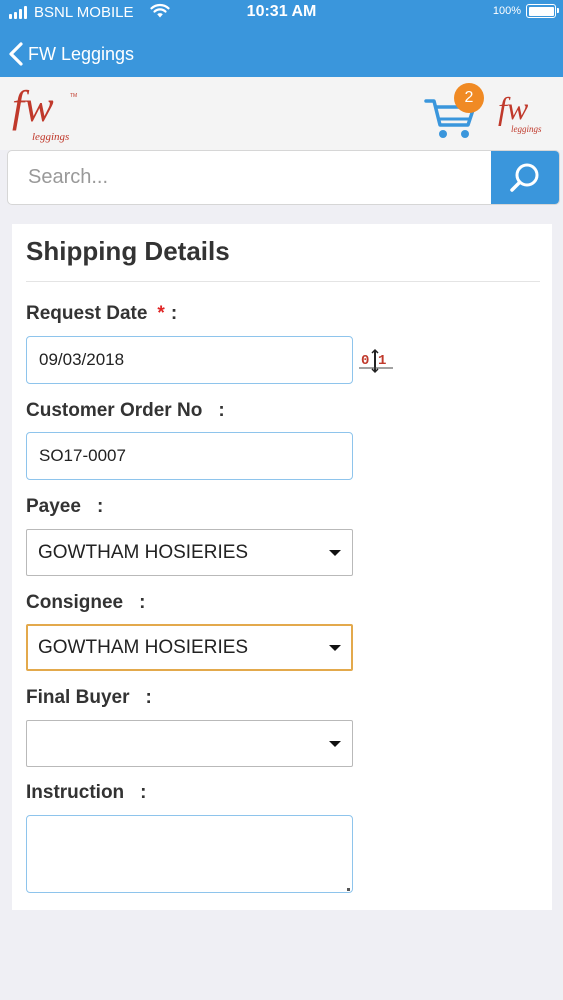  Describe the element at coordinates (16, 54) in the screenshot. I see `back-chevron-icon` at that location.